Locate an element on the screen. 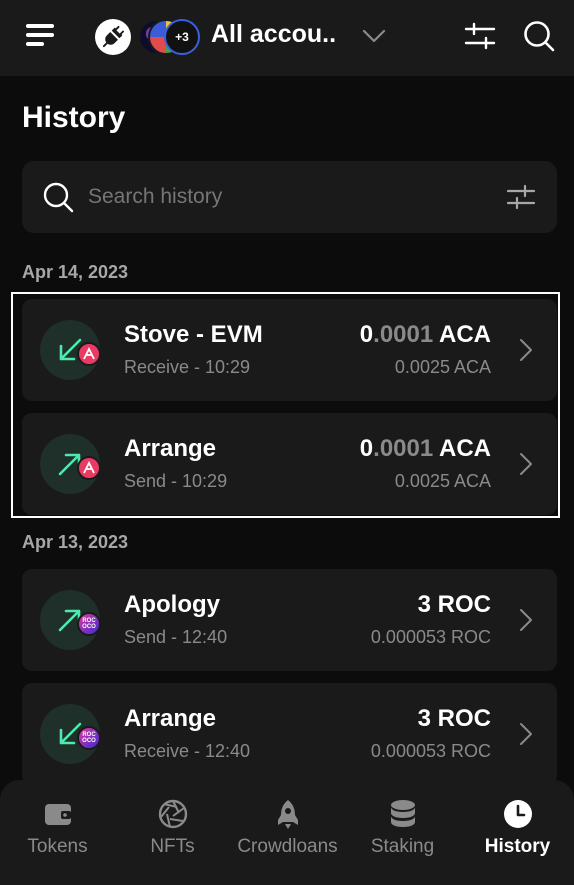 The image size is (574, 885). transaction-name: Apology is located at coordinates (172, 604).